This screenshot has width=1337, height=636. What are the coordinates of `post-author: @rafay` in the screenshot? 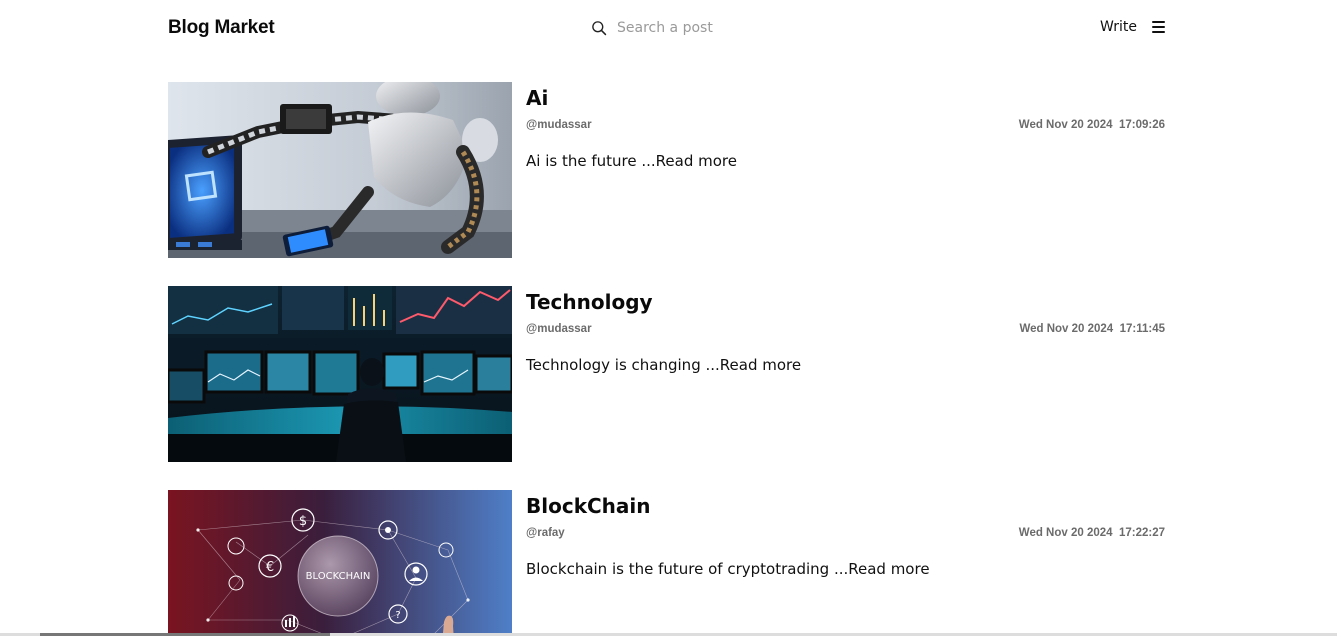 It's located at (545, 533).